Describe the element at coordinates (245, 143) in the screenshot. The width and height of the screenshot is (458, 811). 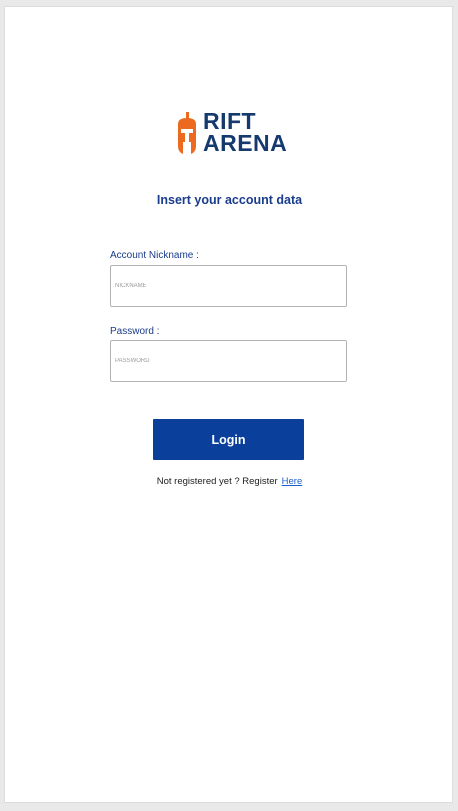
I see `logo-text-line2: ARENA` at that location.